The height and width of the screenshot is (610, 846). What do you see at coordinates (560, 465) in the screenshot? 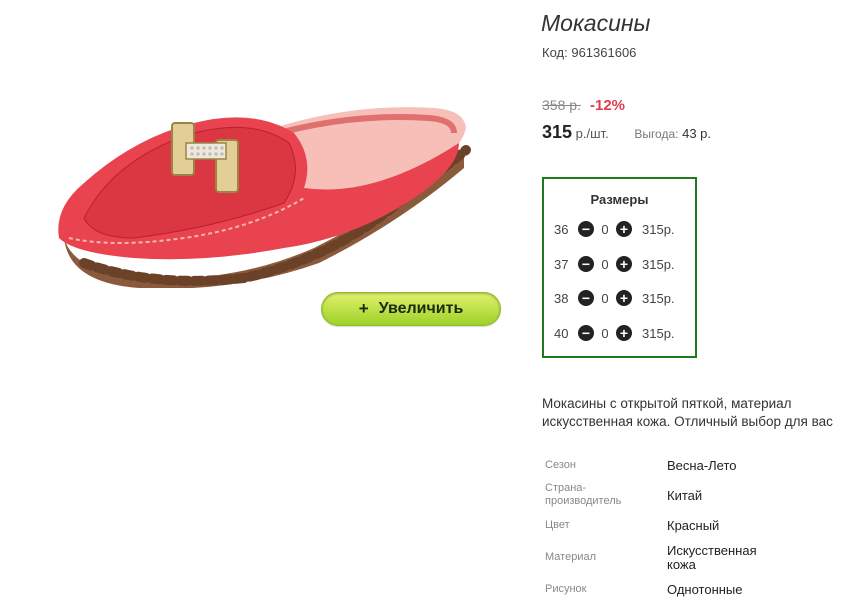
I see `property-label: Сезон` at bounding box center [560, 465].